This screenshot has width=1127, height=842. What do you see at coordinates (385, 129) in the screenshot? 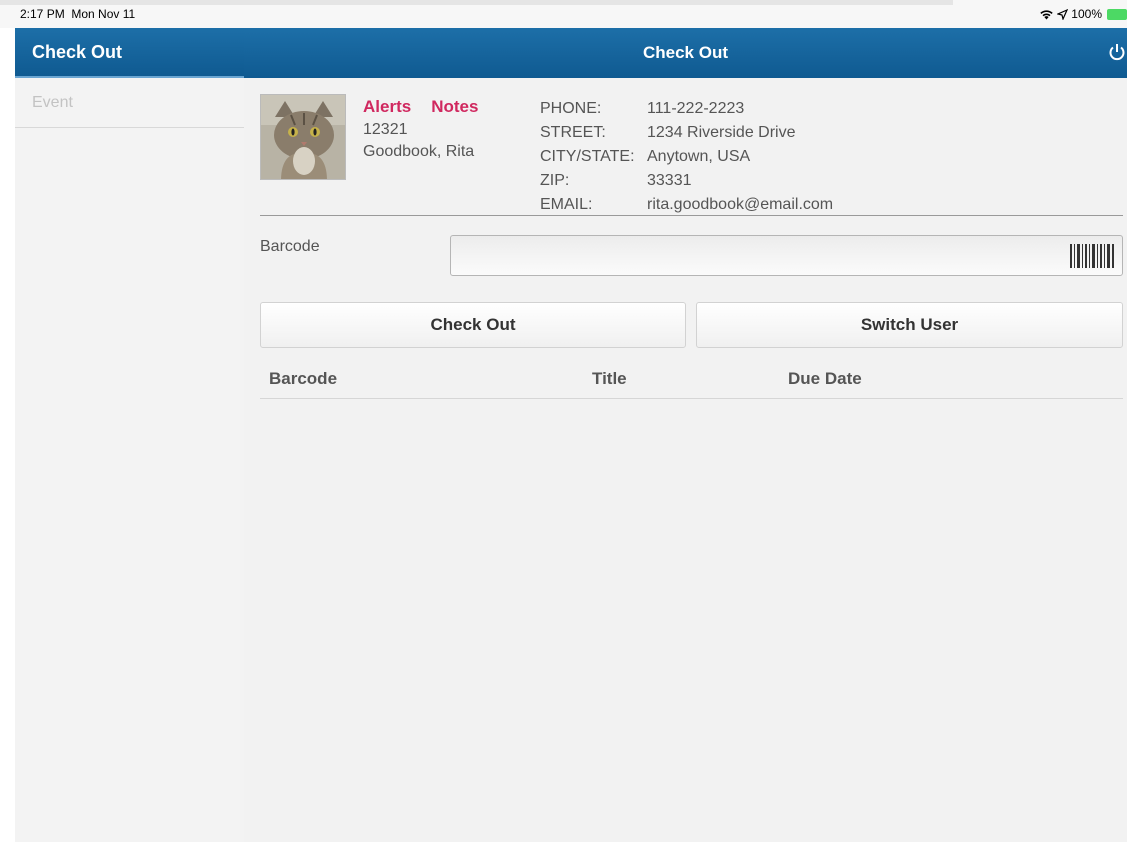
I see `patron-id: 12321` at bounding box center [385, 129].